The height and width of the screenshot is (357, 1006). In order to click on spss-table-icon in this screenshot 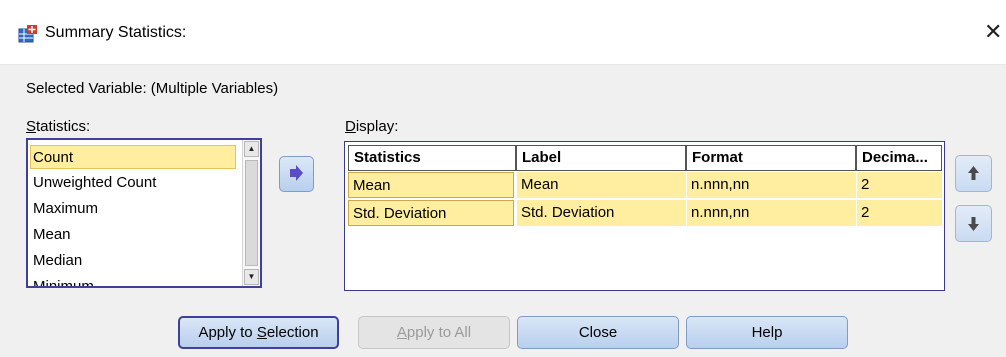, I will do `click(27, 34)`.